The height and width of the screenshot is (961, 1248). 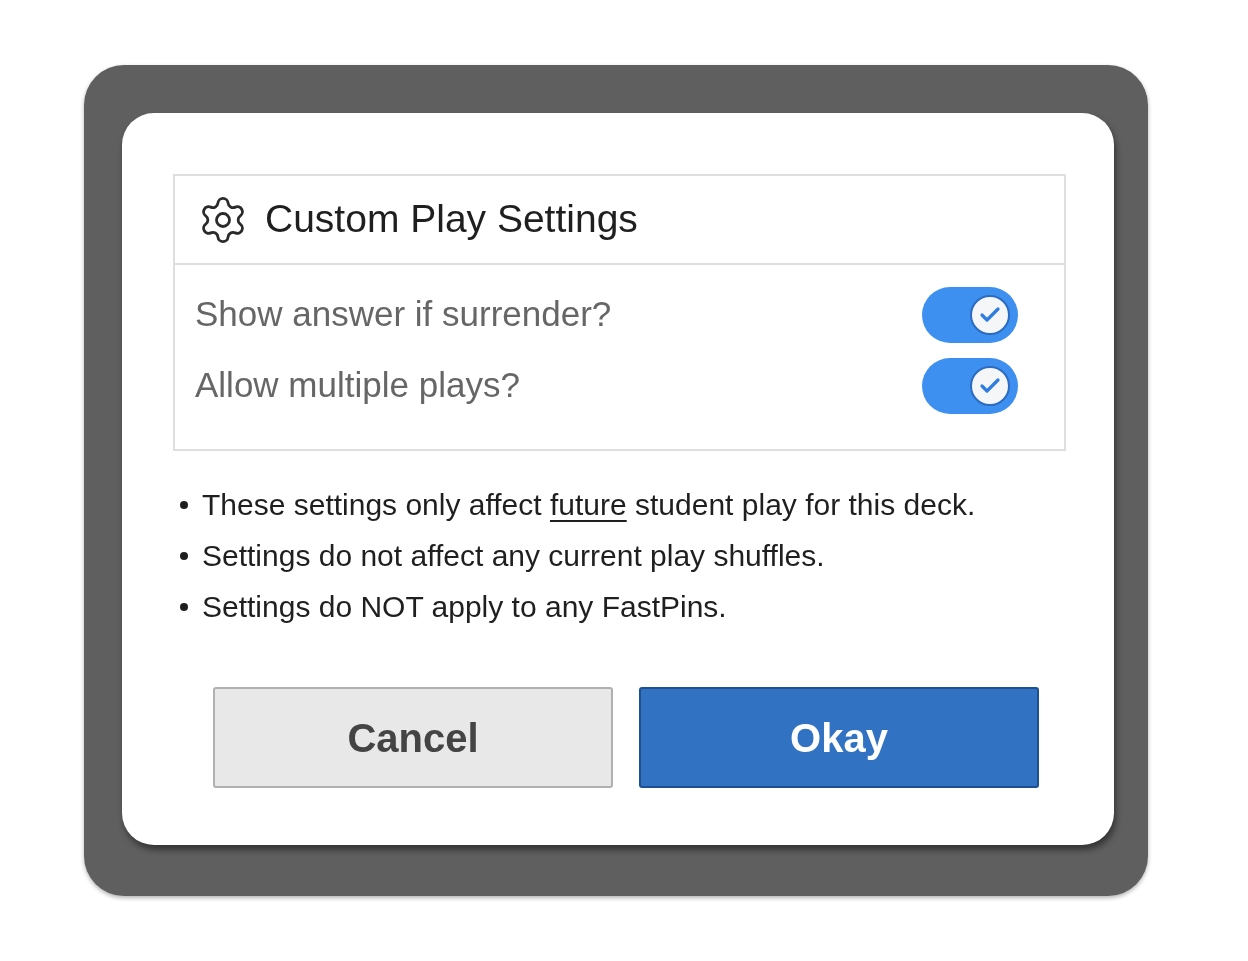 What do you see at coordinates (403, 314) in the screenshot?
I see `setting-label: Show answer if surrender?` at bounding box center [403, 314].